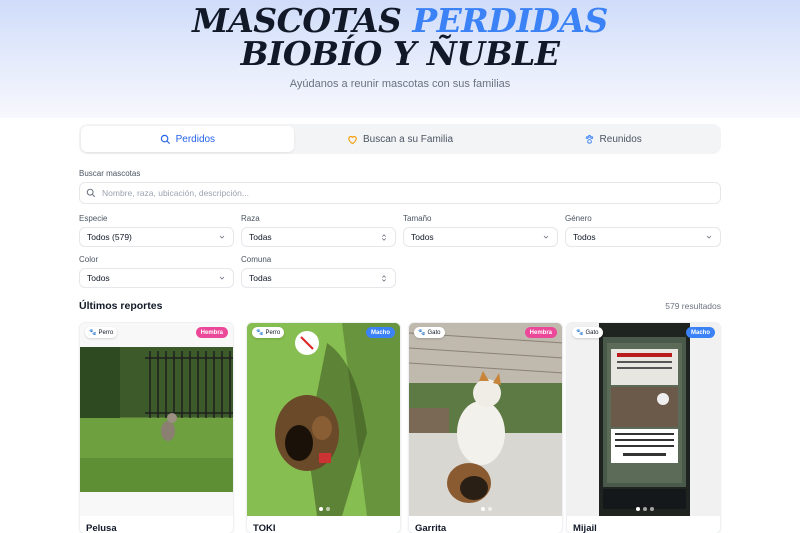 Image resolution: width=800 pixels, height=533 pixels. Describe the element at coordinates (89, 259) in the screenshot. I see `filter-label-color: Color` at that location.